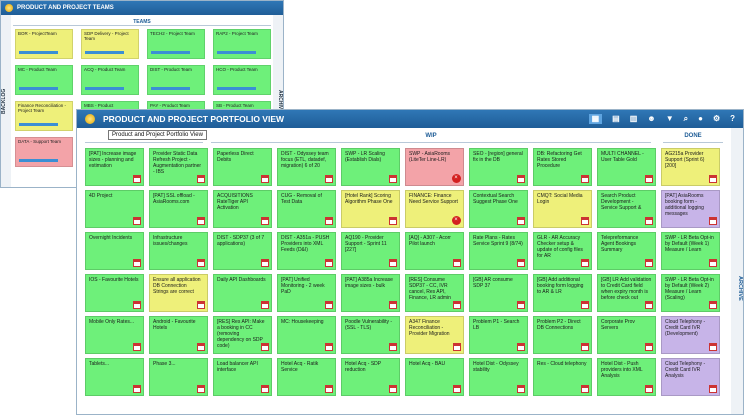 Image resolution: width=744 pixels, height=415 pixels. Describe the element at coordinates (430, 157) in the screenshot. I see `card-title: SWP - AsiaRooms (LiteTer Line-LR)` at that location.